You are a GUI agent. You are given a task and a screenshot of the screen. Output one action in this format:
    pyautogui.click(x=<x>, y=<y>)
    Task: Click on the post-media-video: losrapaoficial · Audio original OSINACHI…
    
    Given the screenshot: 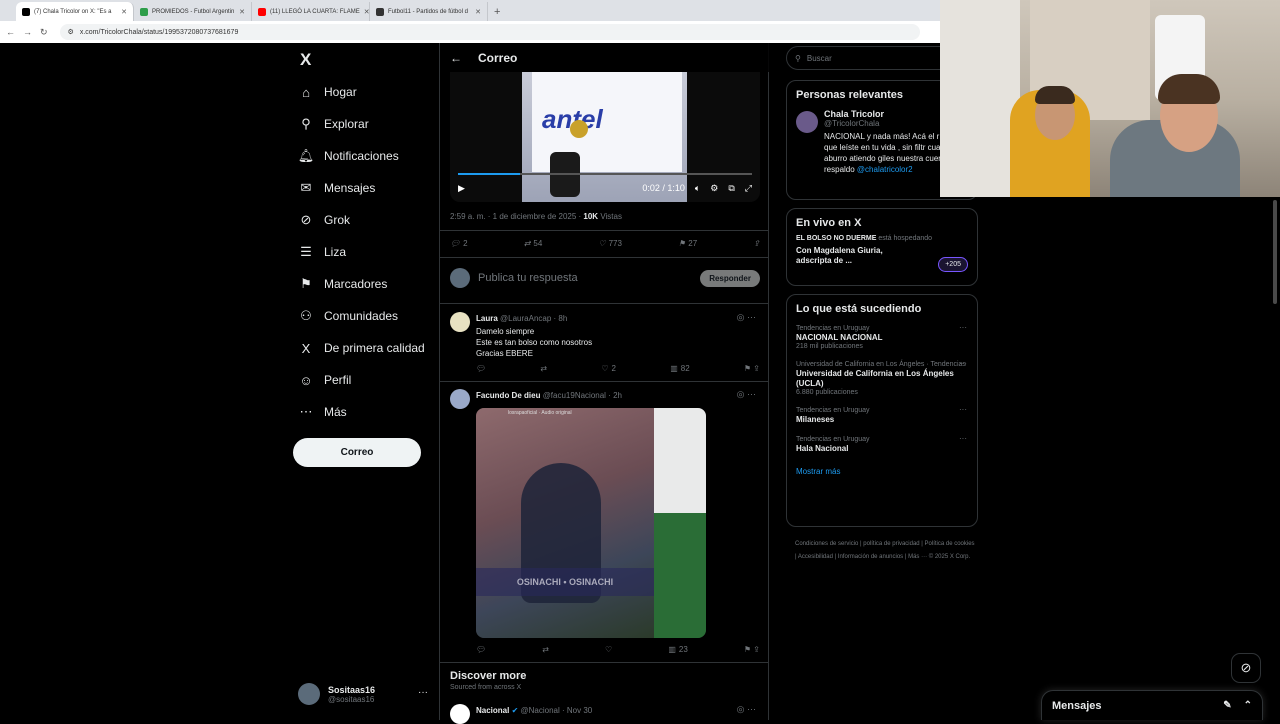 What is the action you would take?
    pyautogui.click(x=591, y=523)
    